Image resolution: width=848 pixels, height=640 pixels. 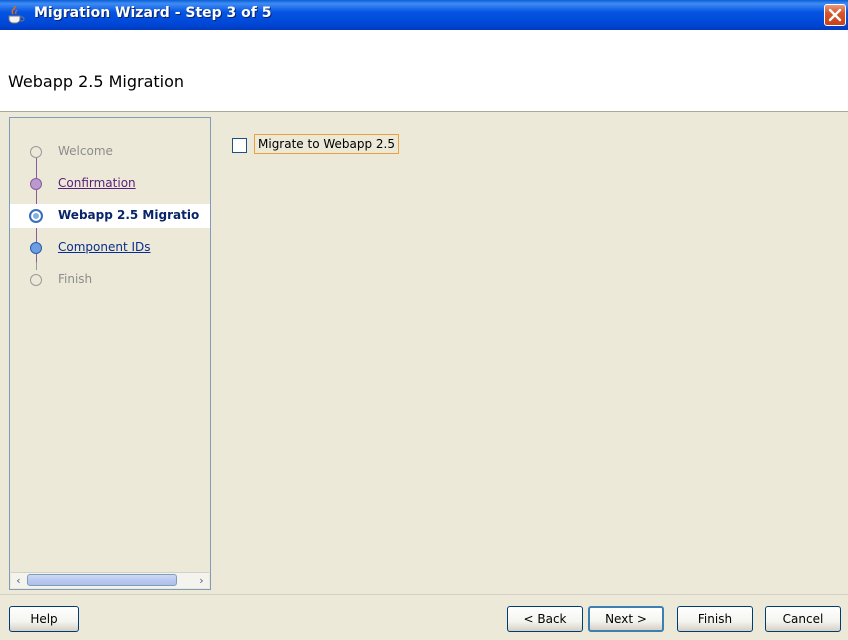 I want to click on step-label: Webapp 2.5 Migratio, so click(x=129, y=215).